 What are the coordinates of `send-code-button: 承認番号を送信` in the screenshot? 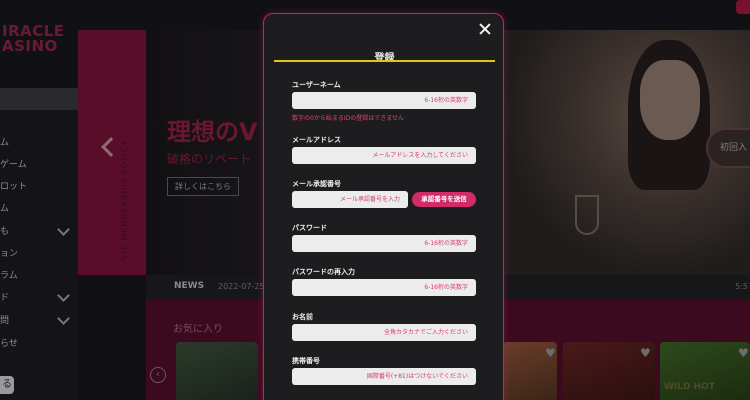 It's located at (444, 199).